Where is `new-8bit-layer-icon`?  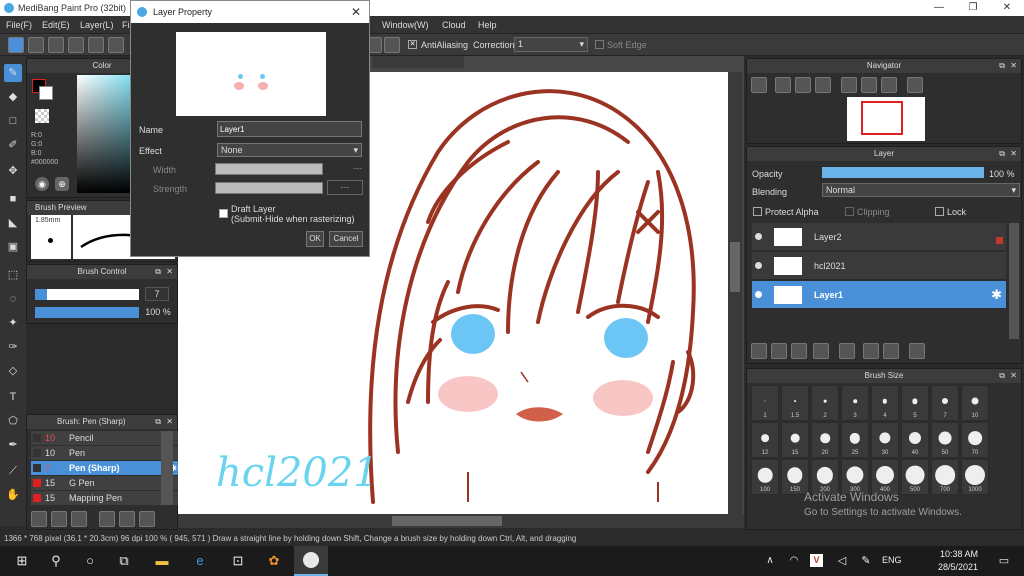 new-8bit-layer-icon is located at coordinates (799, 351).